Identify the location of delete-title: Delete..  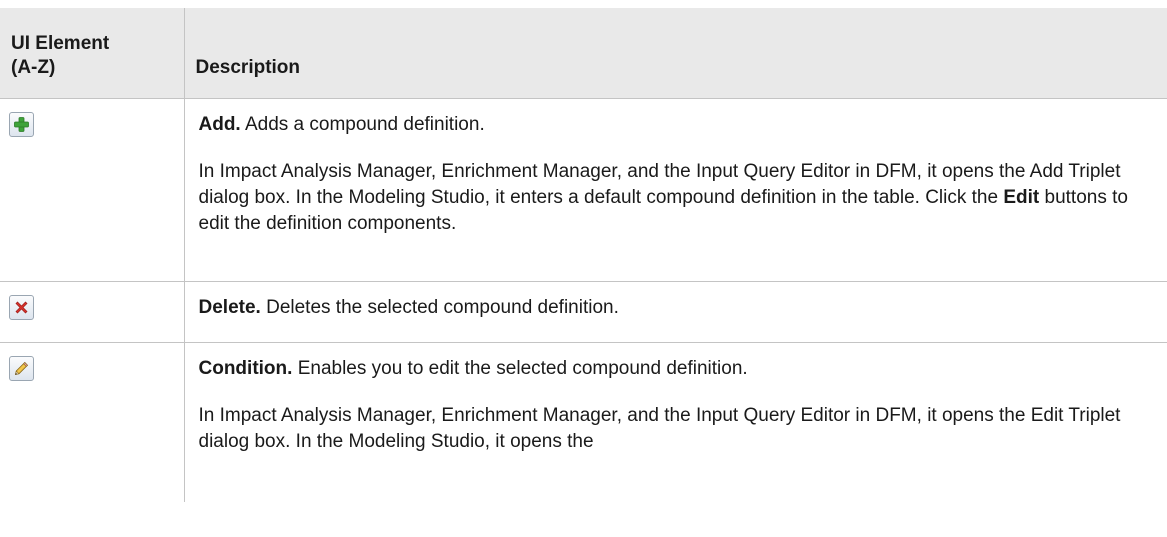
(229, 307).